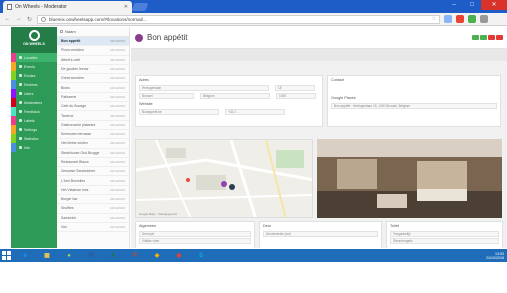  I want to click on list-item: Patisserie 24/10/2016, so click(93, 98).